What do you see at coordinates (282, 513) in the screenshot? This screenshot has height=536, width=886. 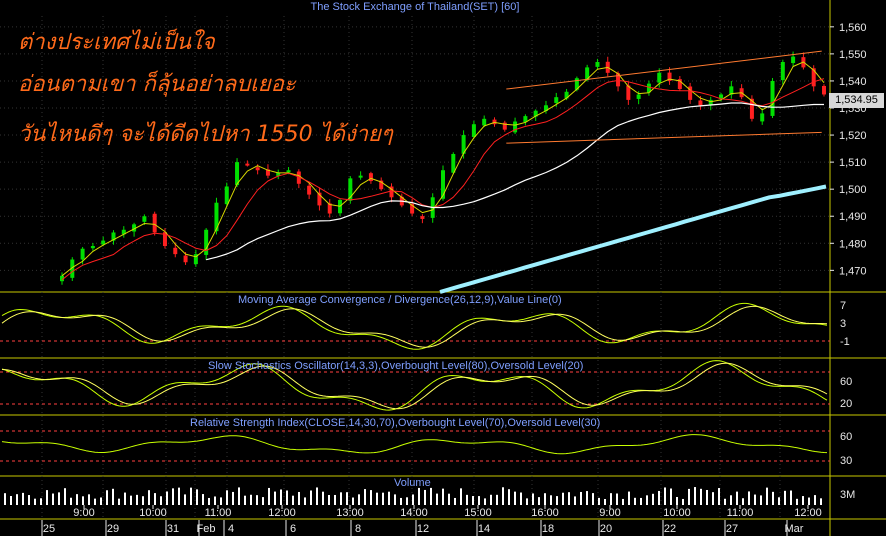 I see `time-label: 12:00` at bounding box center [282, 513].